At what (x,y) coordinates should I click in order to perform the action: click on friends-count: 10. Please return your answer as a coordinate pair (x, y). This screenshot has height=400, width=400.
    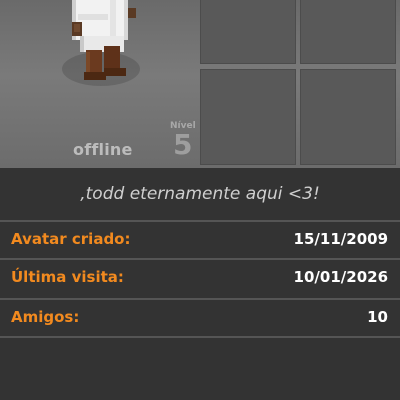
    Looking at the image, I should click on (377, 317).